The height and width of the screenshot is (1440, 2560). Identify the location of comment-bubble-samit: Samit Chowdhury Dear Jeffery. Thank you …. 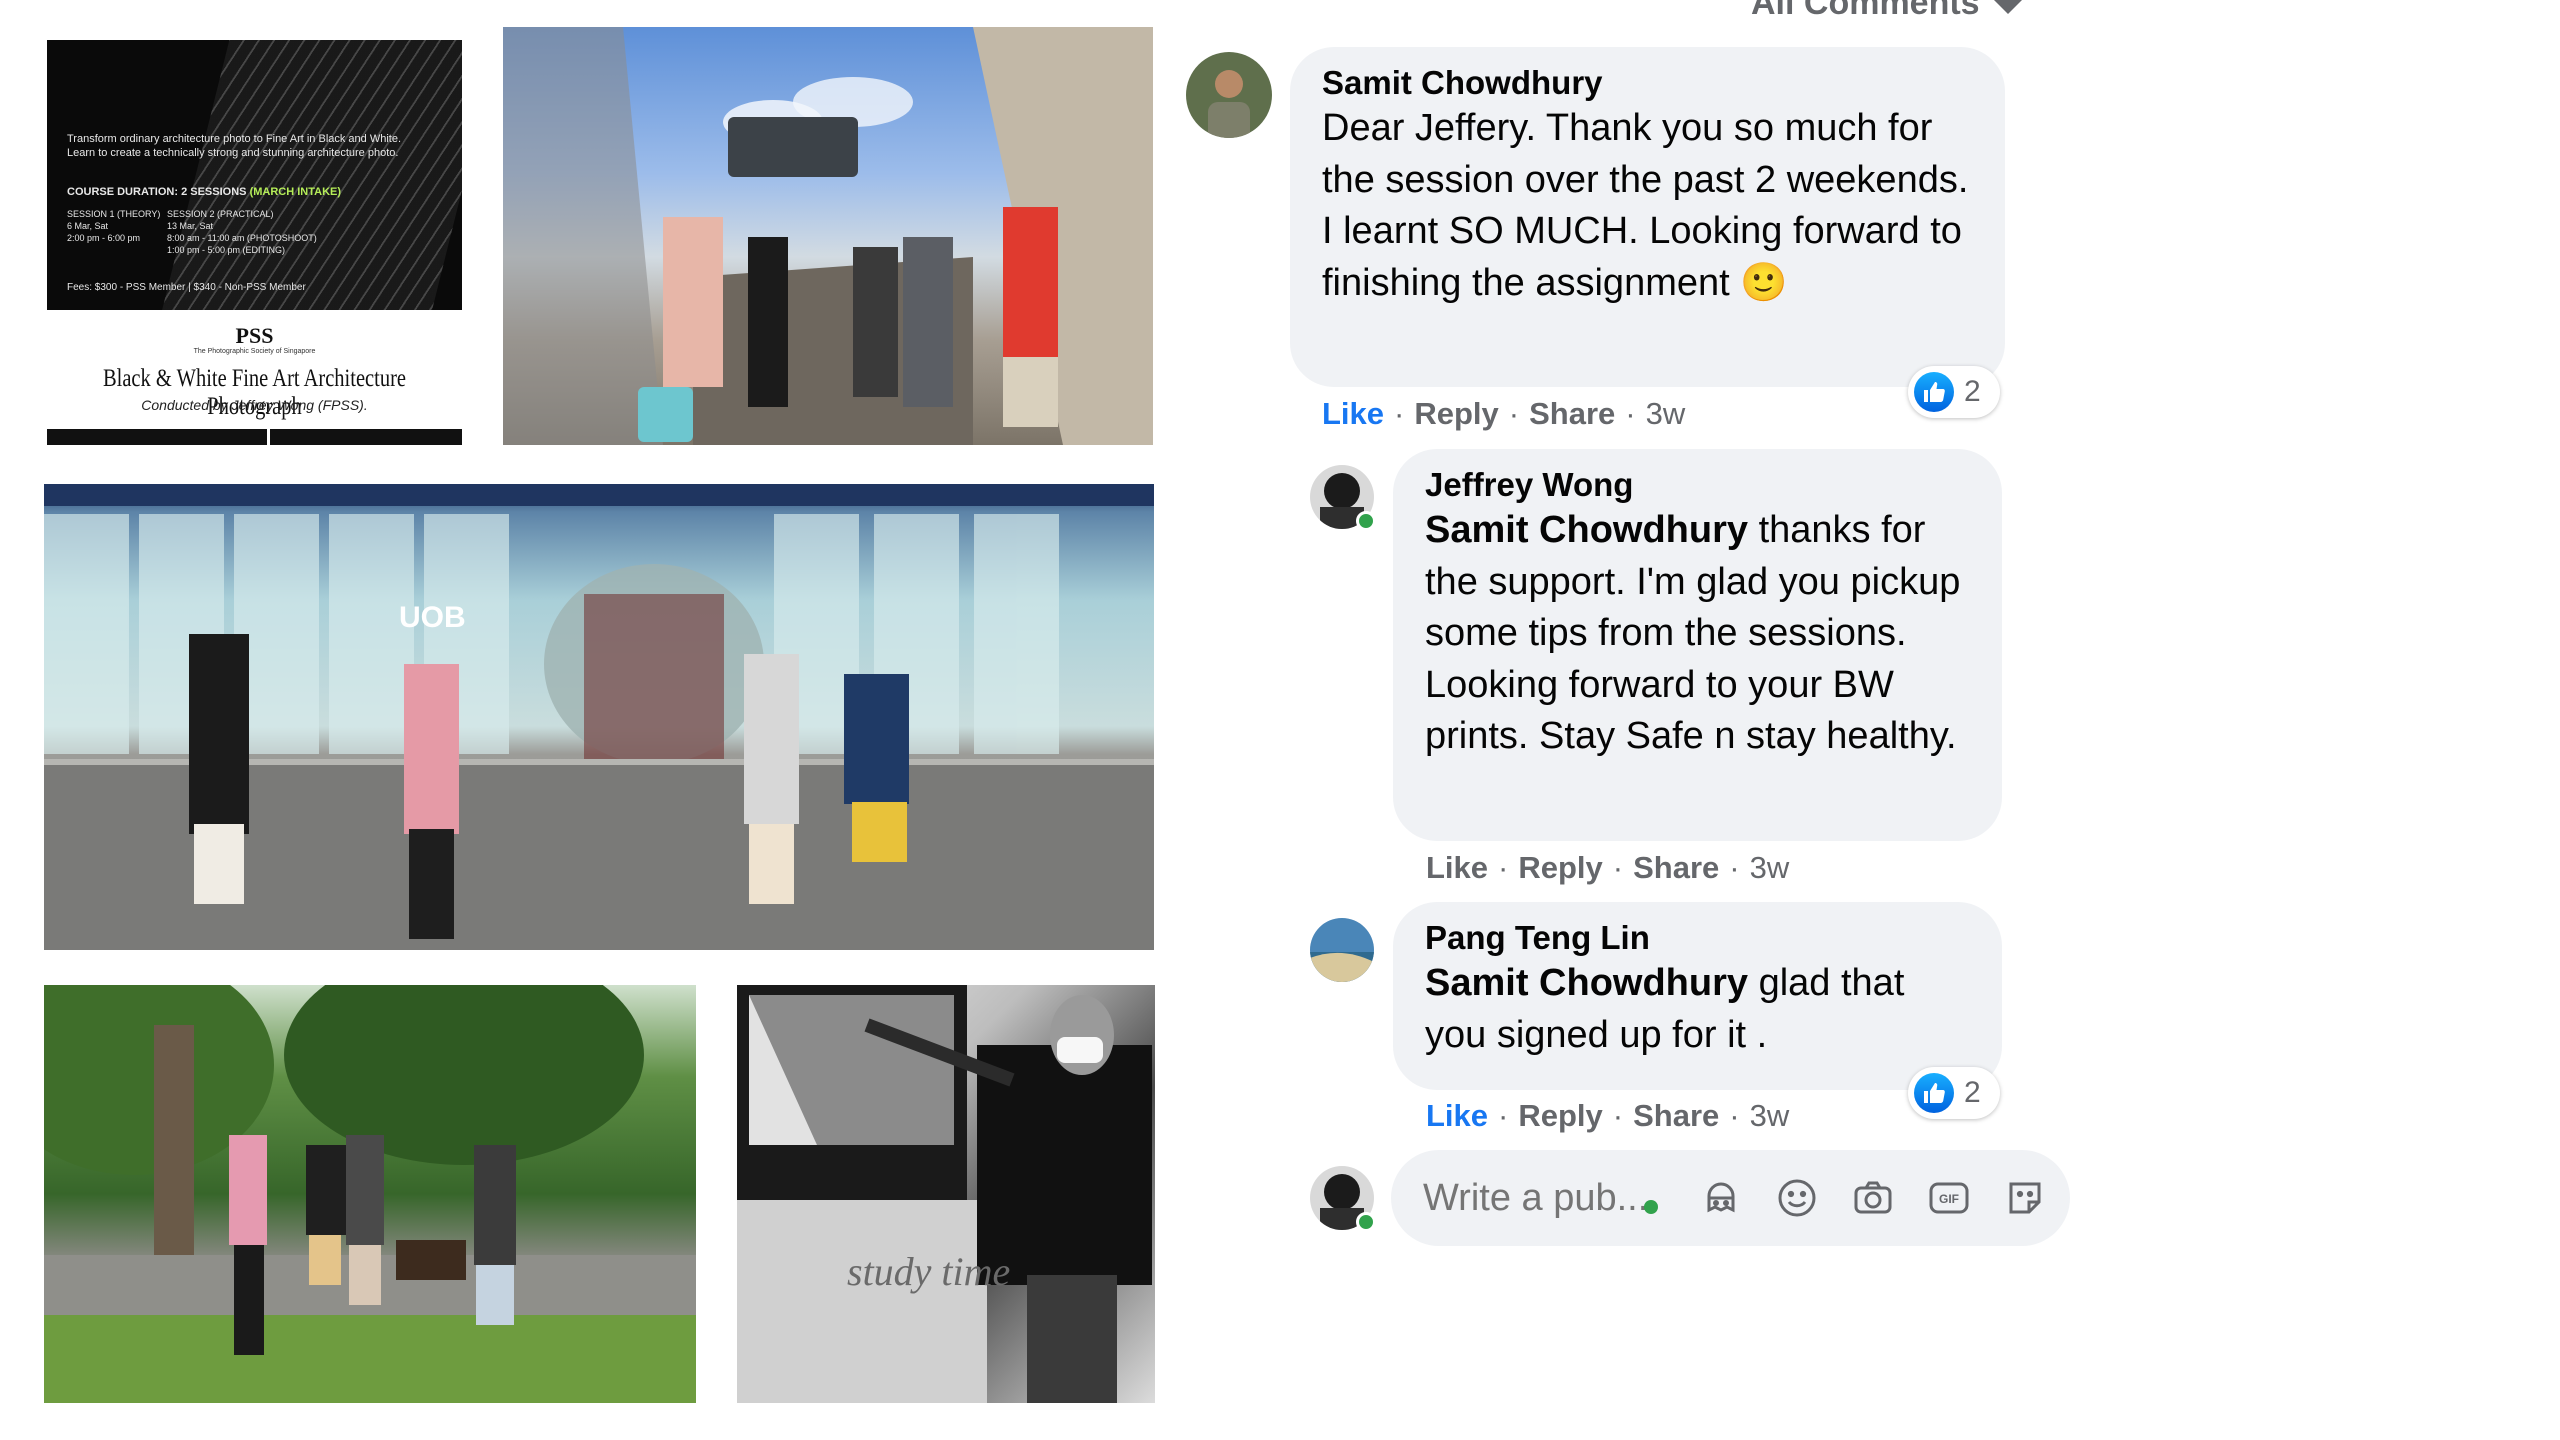
(1647, 217).